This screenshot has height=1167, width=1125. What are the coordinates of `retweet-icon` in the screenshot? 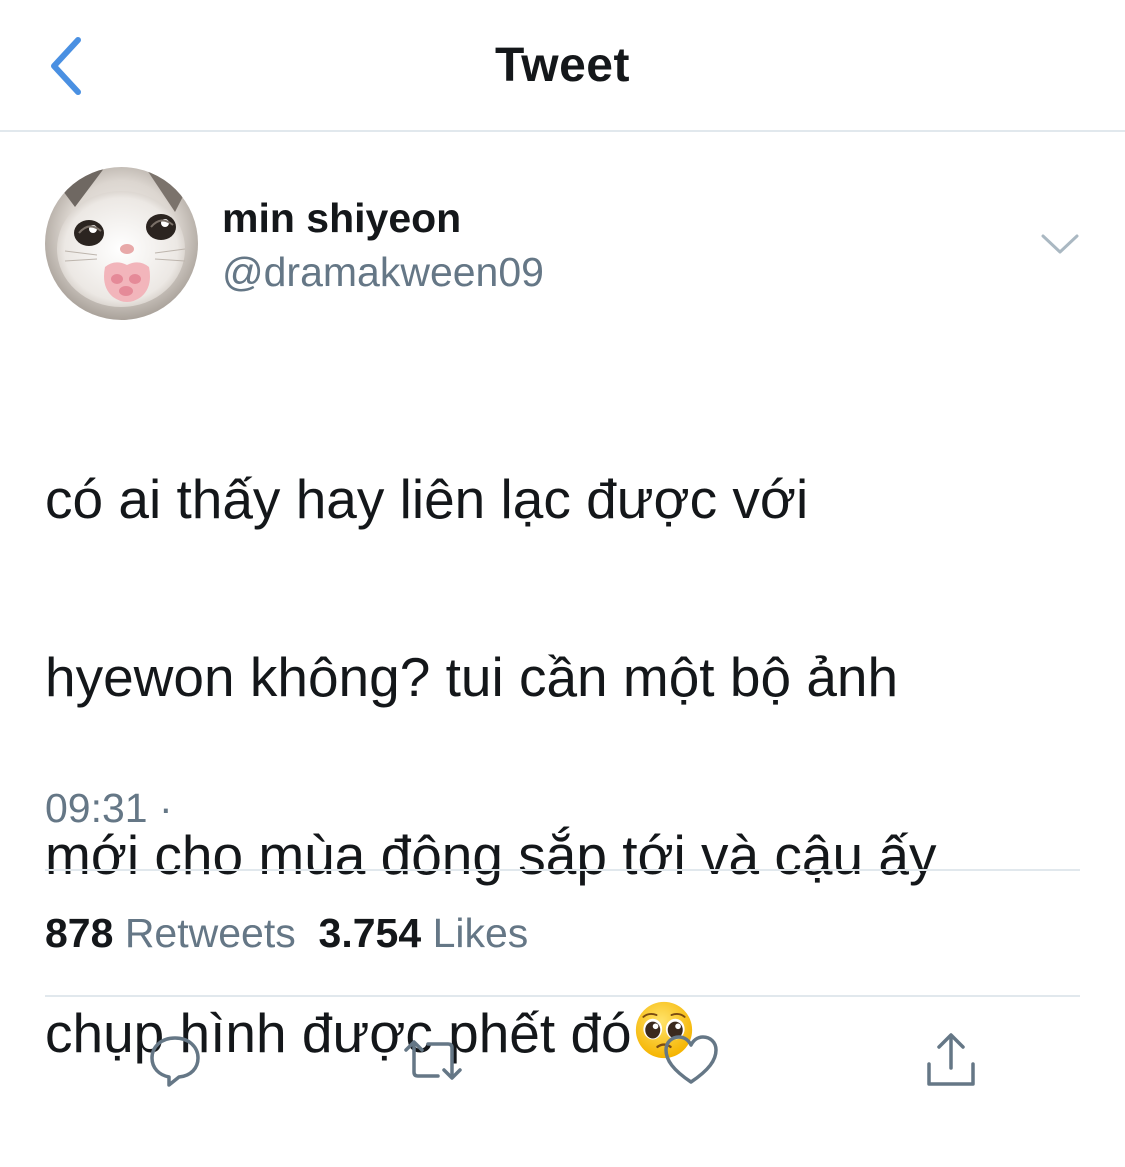 It's located at (433, 1060).